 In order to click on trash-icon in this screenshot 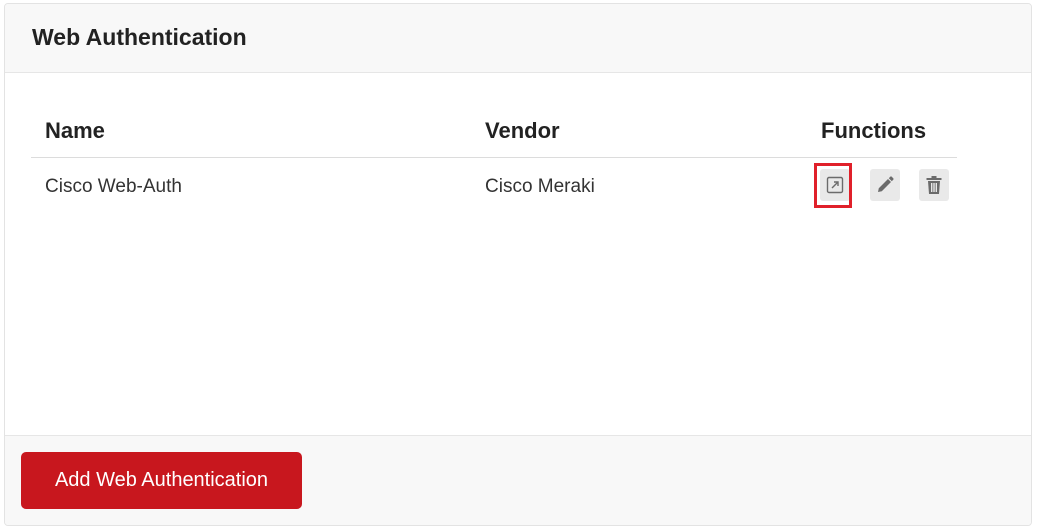, I will do `click(934, 185)`.